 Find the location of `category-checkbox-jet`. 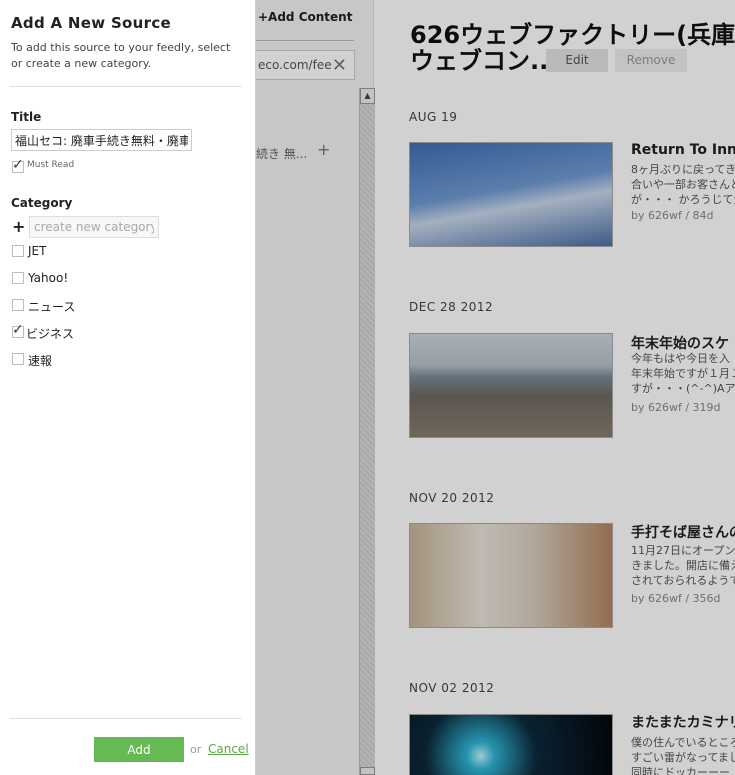

category-checkbox-jet is located at coordinates (18, 251).